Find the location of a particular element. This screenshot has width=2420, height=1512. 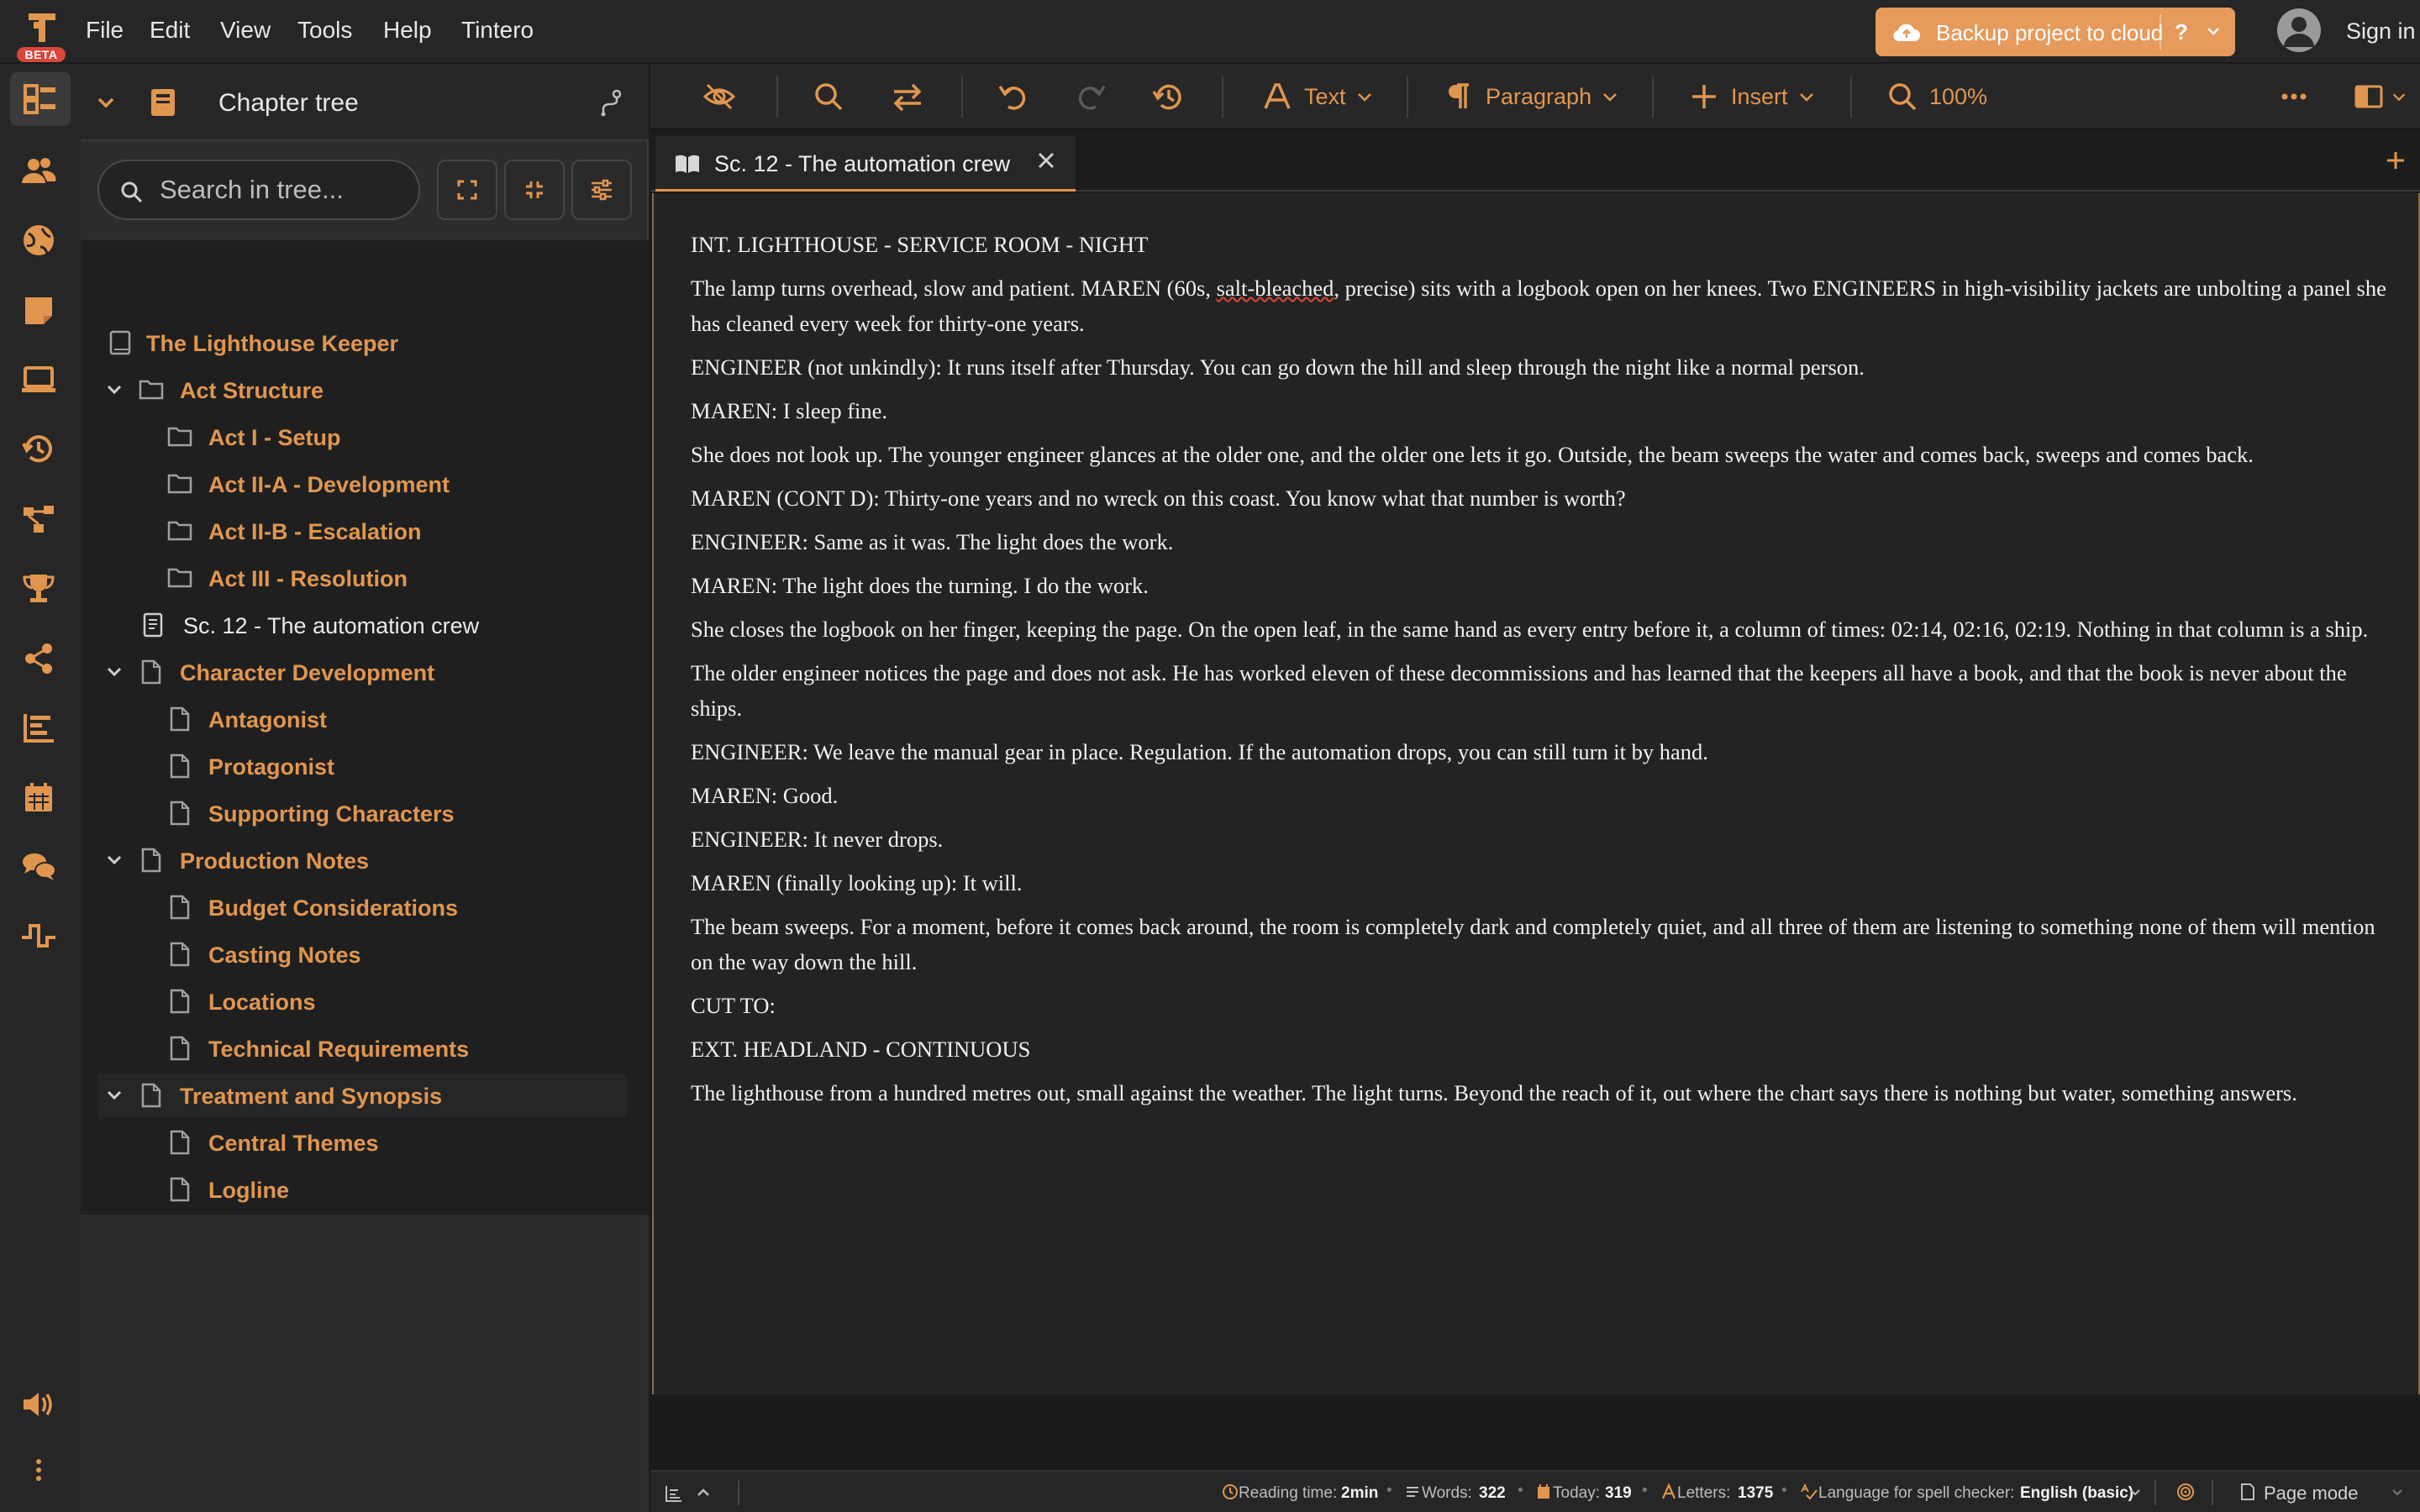

document-icon is located at coordinates (151, 672).